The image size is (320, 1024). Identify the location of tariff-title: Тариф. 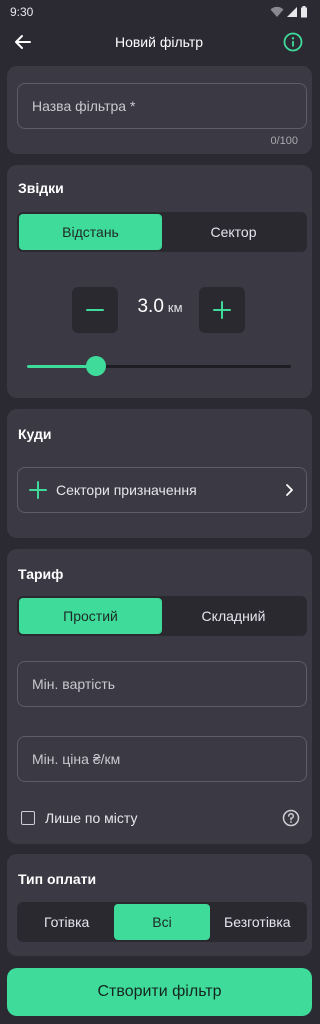
(41, 574).